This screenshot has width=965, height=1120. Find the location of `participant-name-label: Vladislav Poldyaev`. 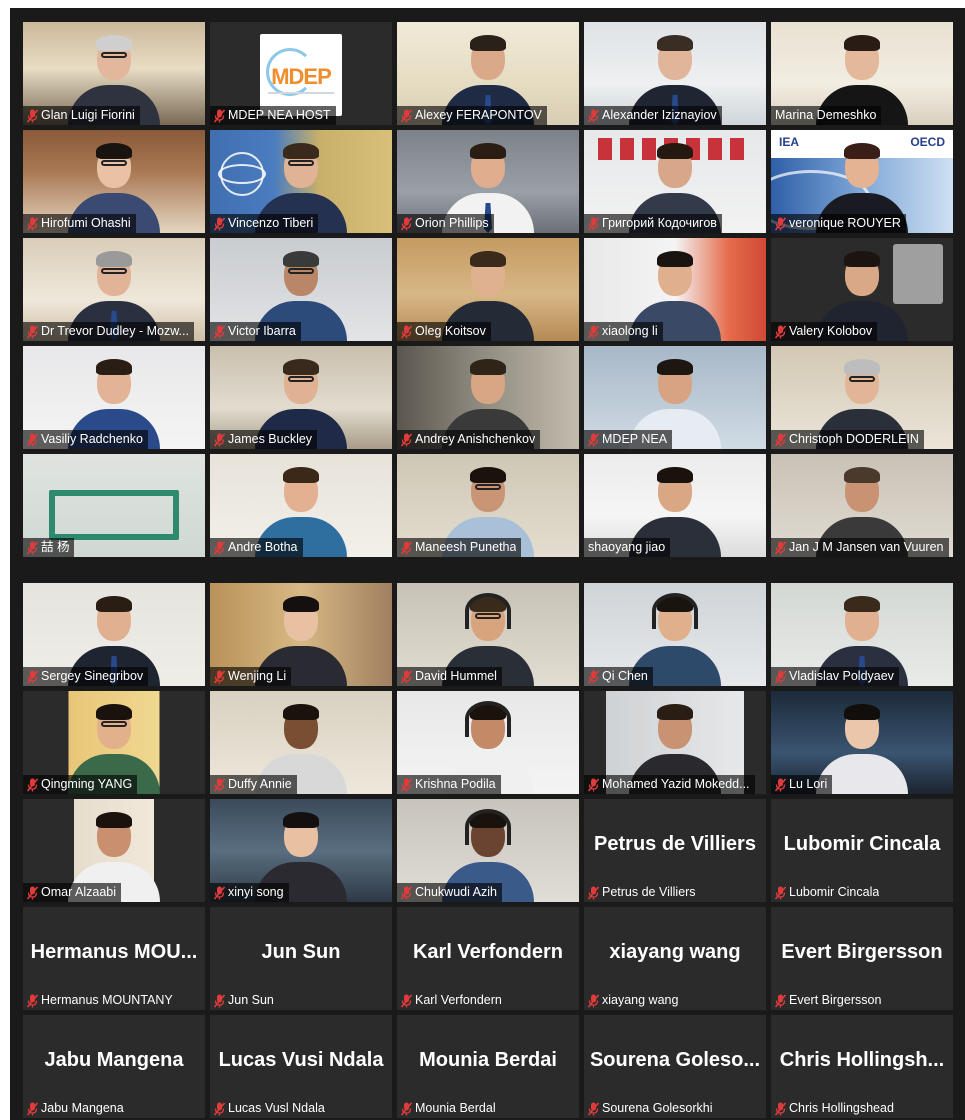

participant-name-label: Vladislav Poldyaev is located at coordinates (835, 676).